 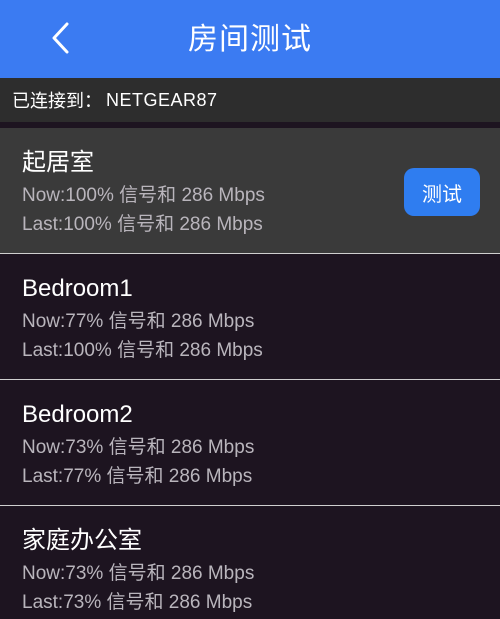 I want to click on chevron-left-icon, so click(x=60, y=38).